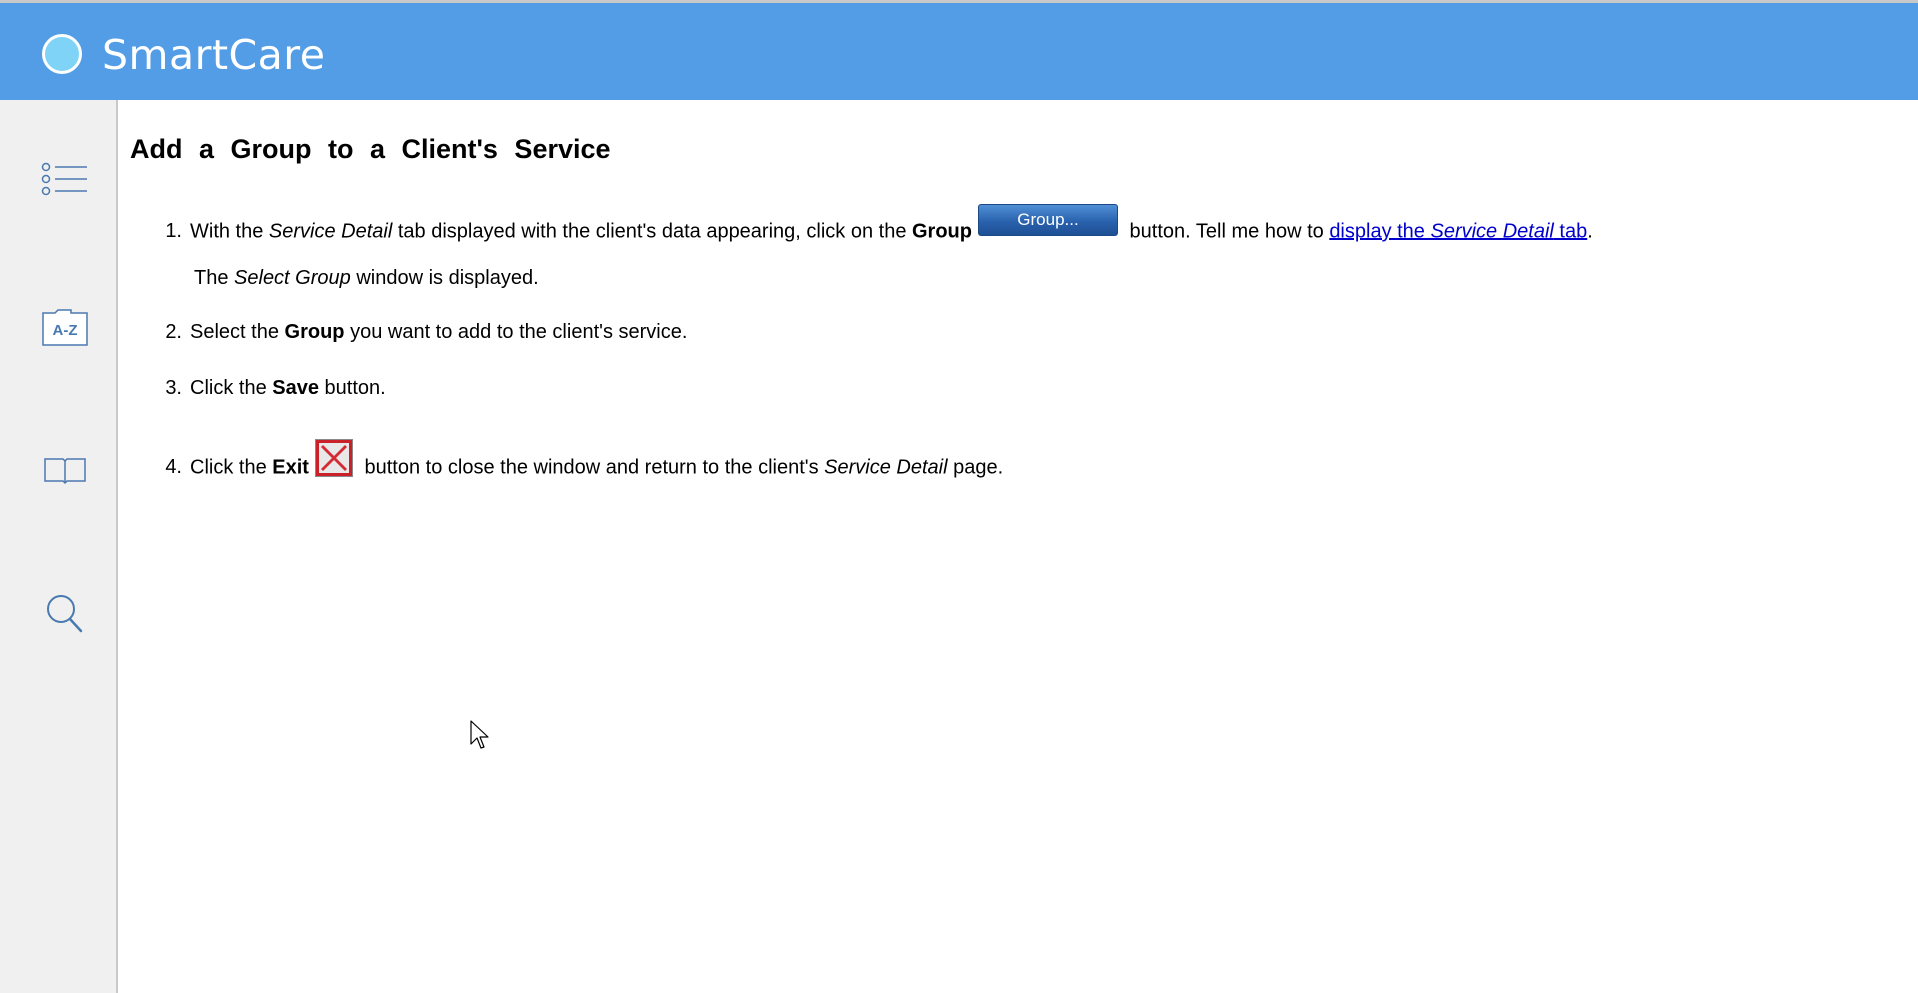 This screenshot has height=993, width=1918. What do you see at coordinates (1570, 231) in the screenshot?
I see `link-text: tab` at bounding box center [1570, 231].